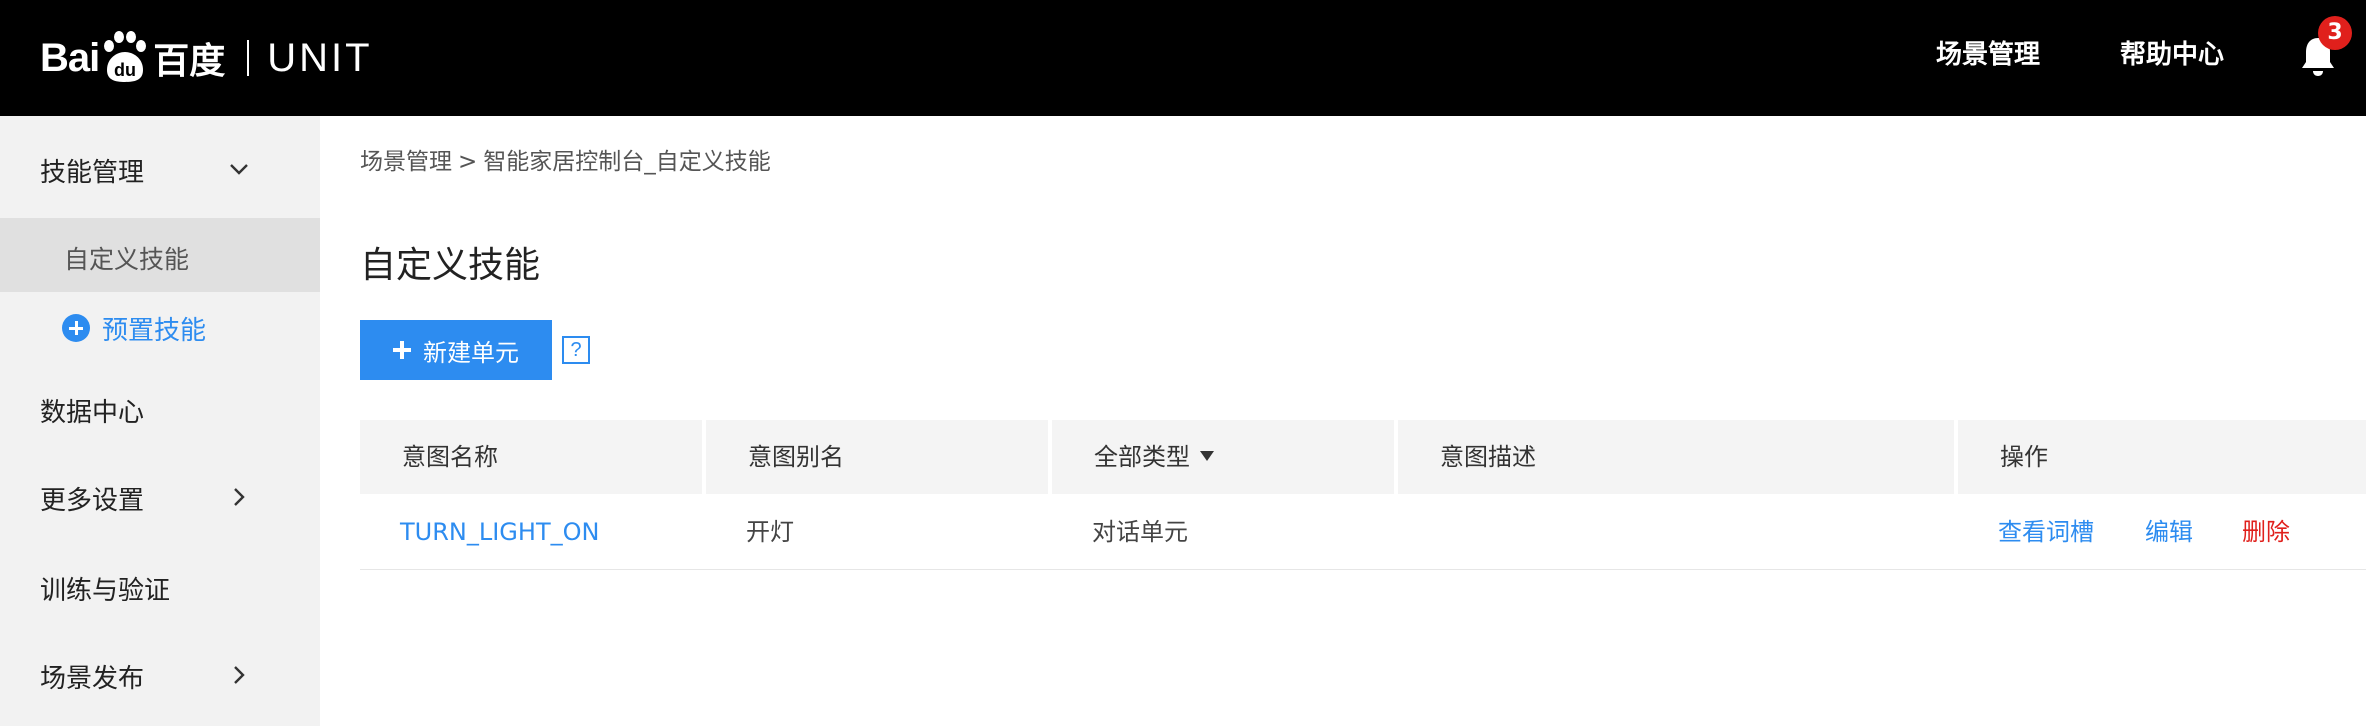 The image size is (2366, 726). Describe the element at coordinates (105, 591) in the screenshot. I see `sidebar-item-label: 训练与验证` at that location.